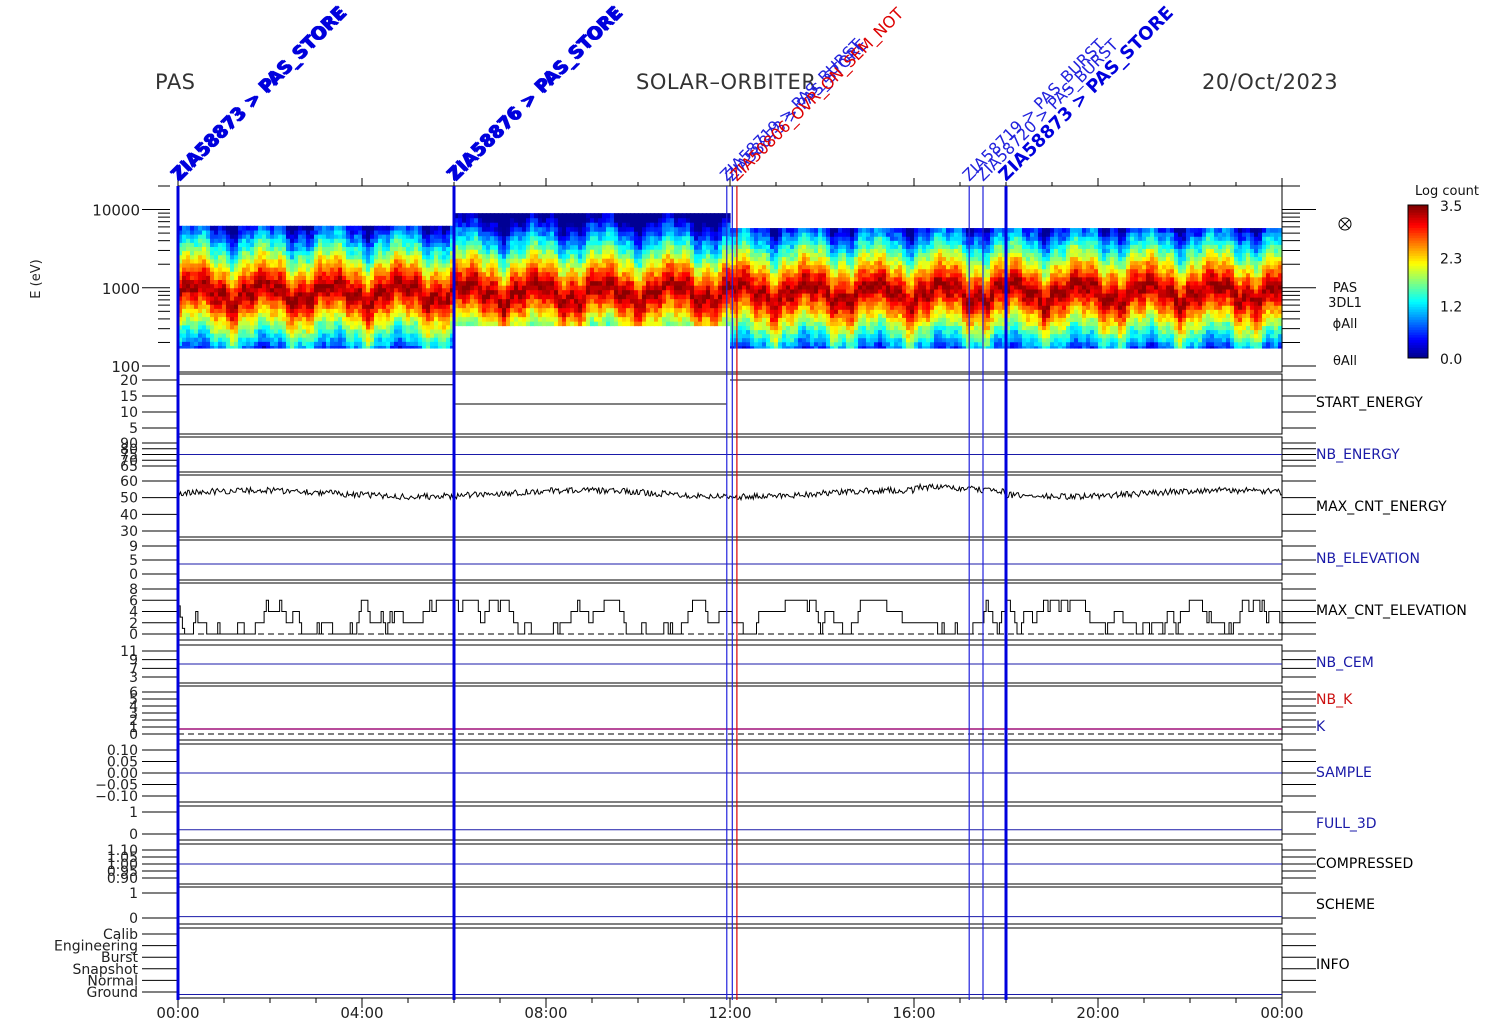 The width and height of the screenshot is (1512, 1020). Describe the element at coordinates (129, 499) in the screenshot. I see `y-tick-label: 50` at that location.